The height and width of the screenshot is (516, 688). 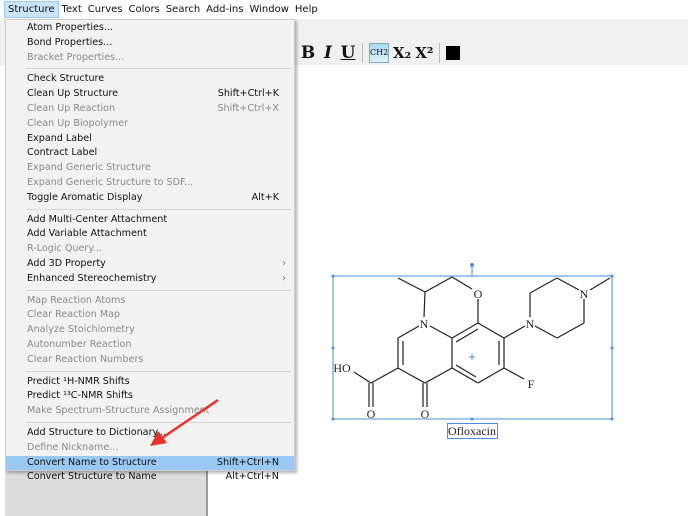 I want to click on menu-item-label: Expand Label, so click(x=59, y=138).